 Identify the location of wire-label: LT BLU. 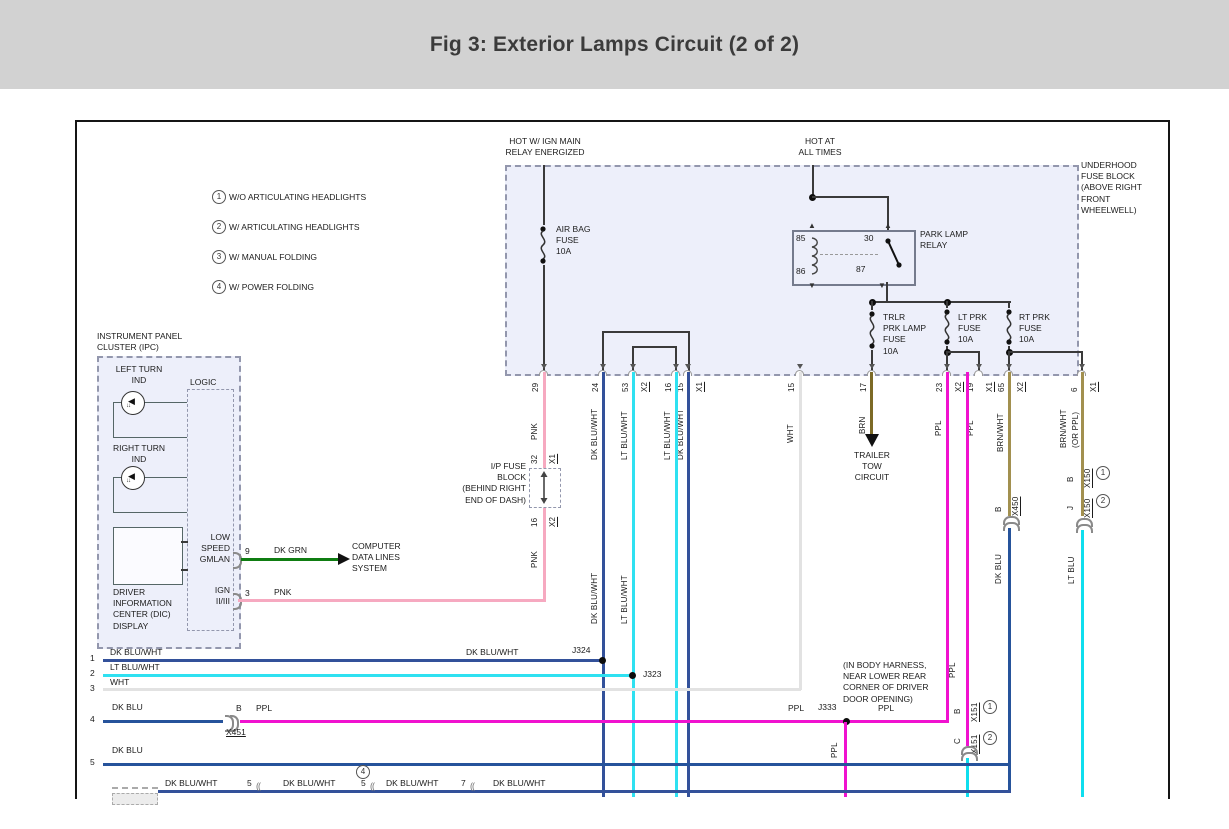
(1071, 570).